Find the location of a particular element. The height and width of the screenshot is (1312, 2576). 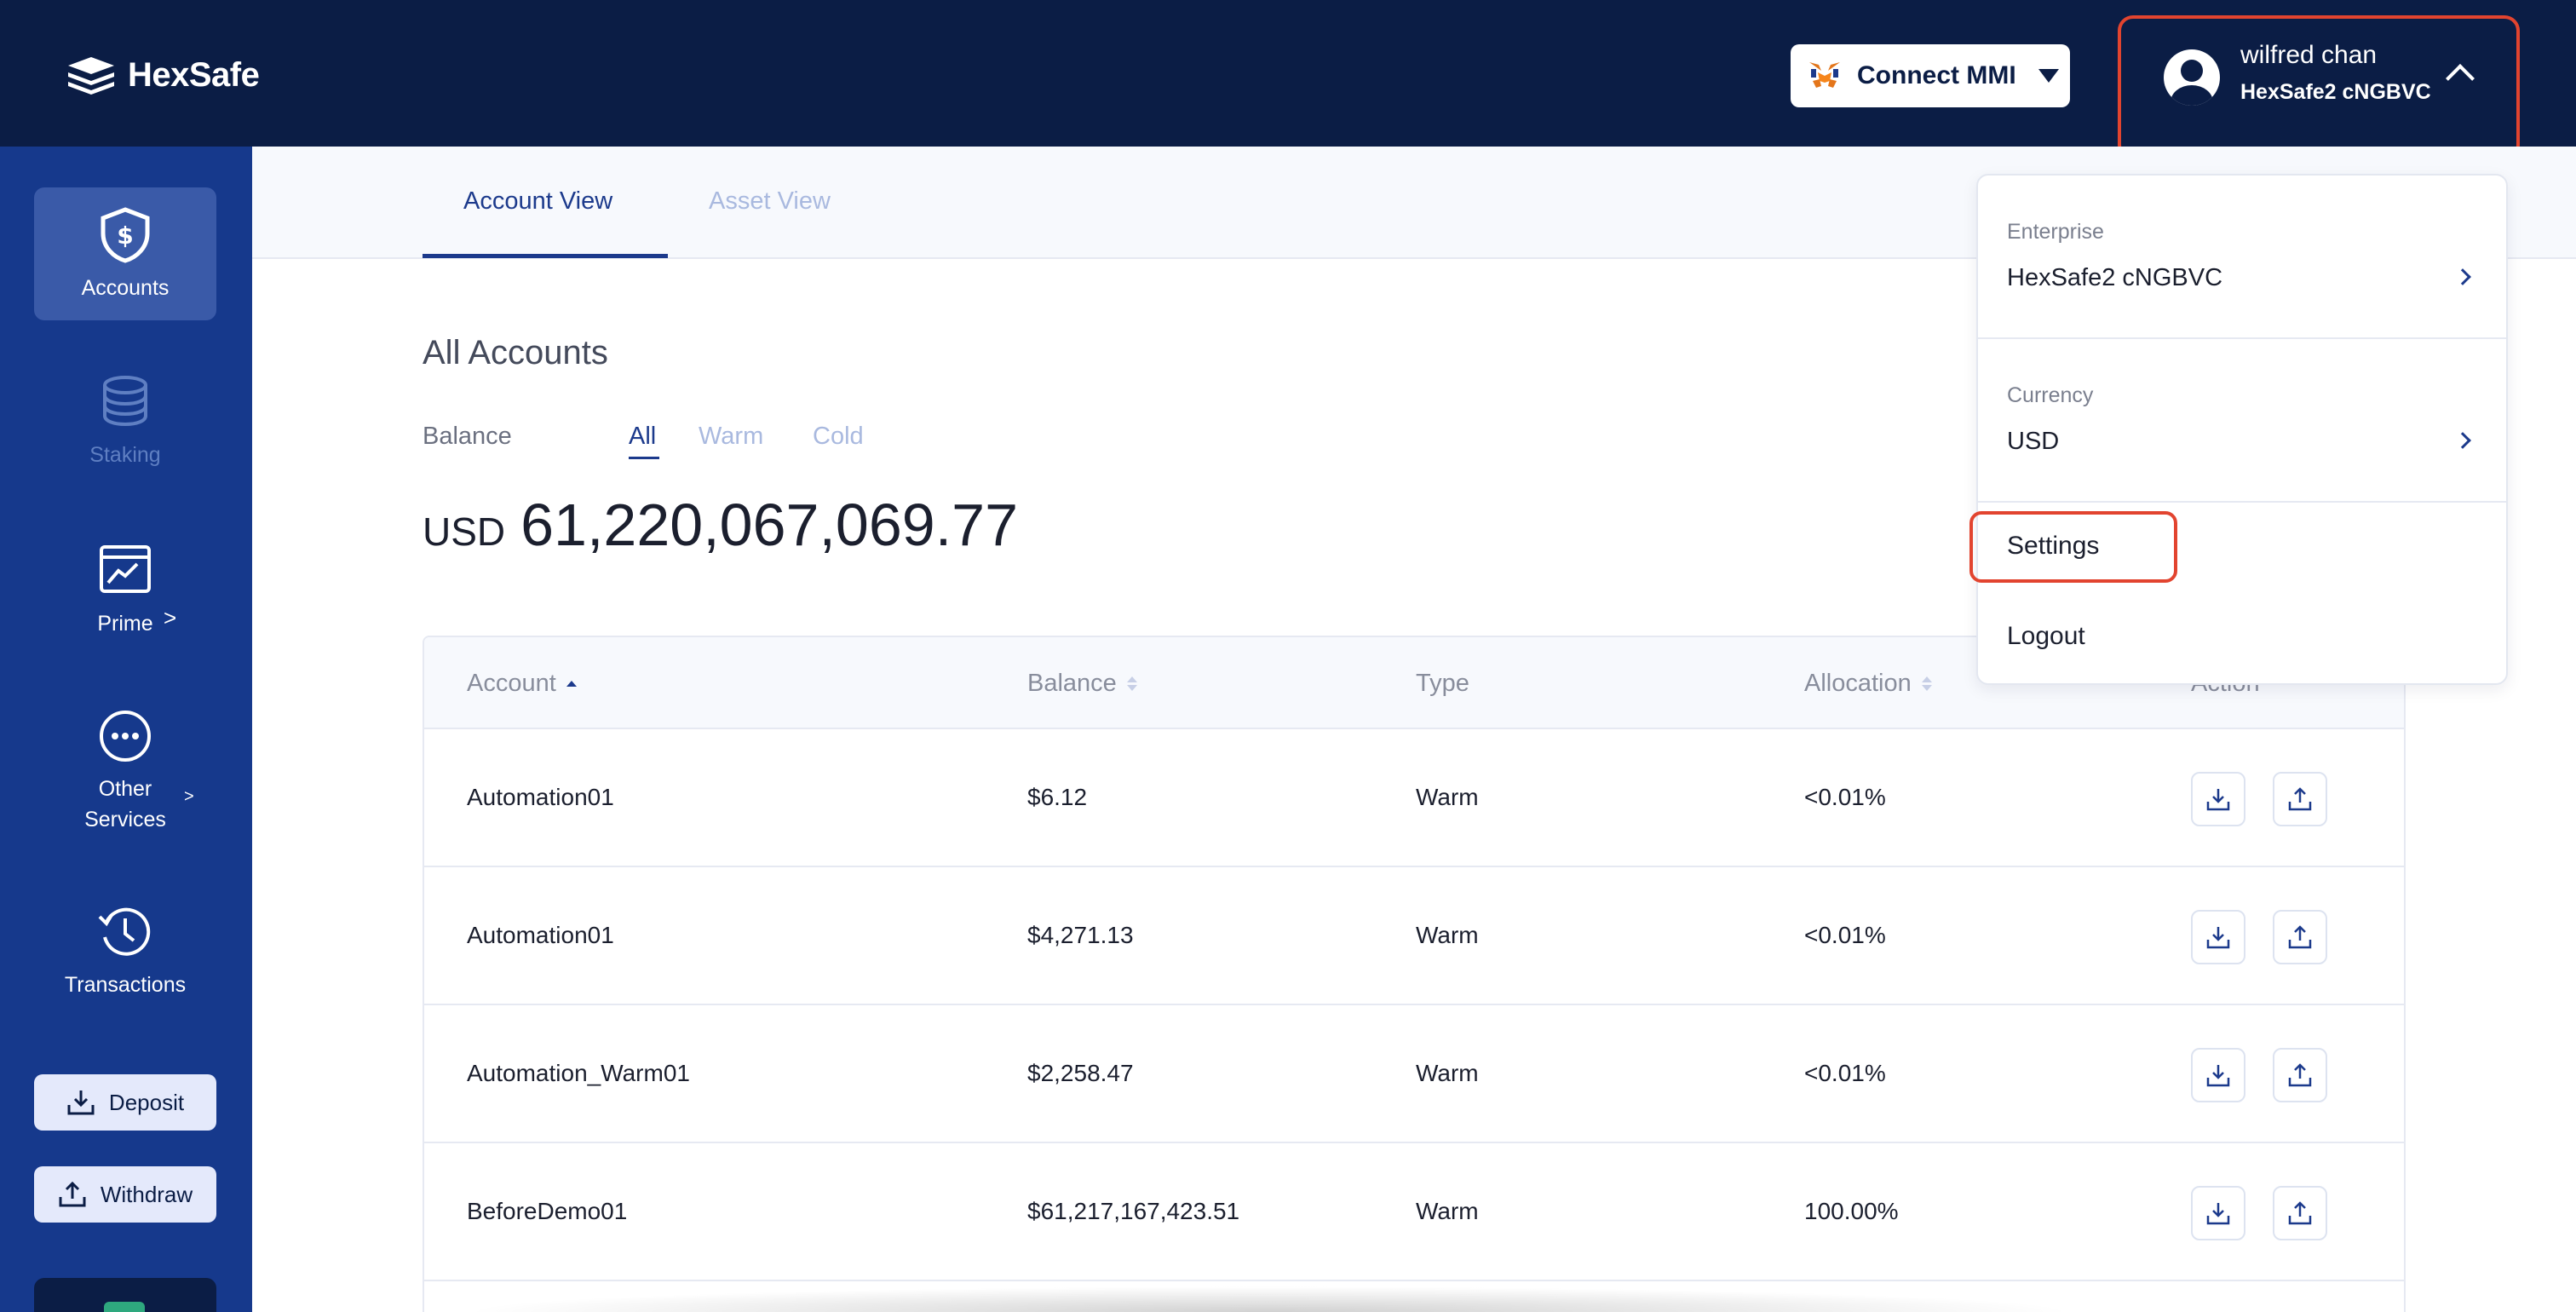

active-tab-indicator is located at coordinates (546, 256).